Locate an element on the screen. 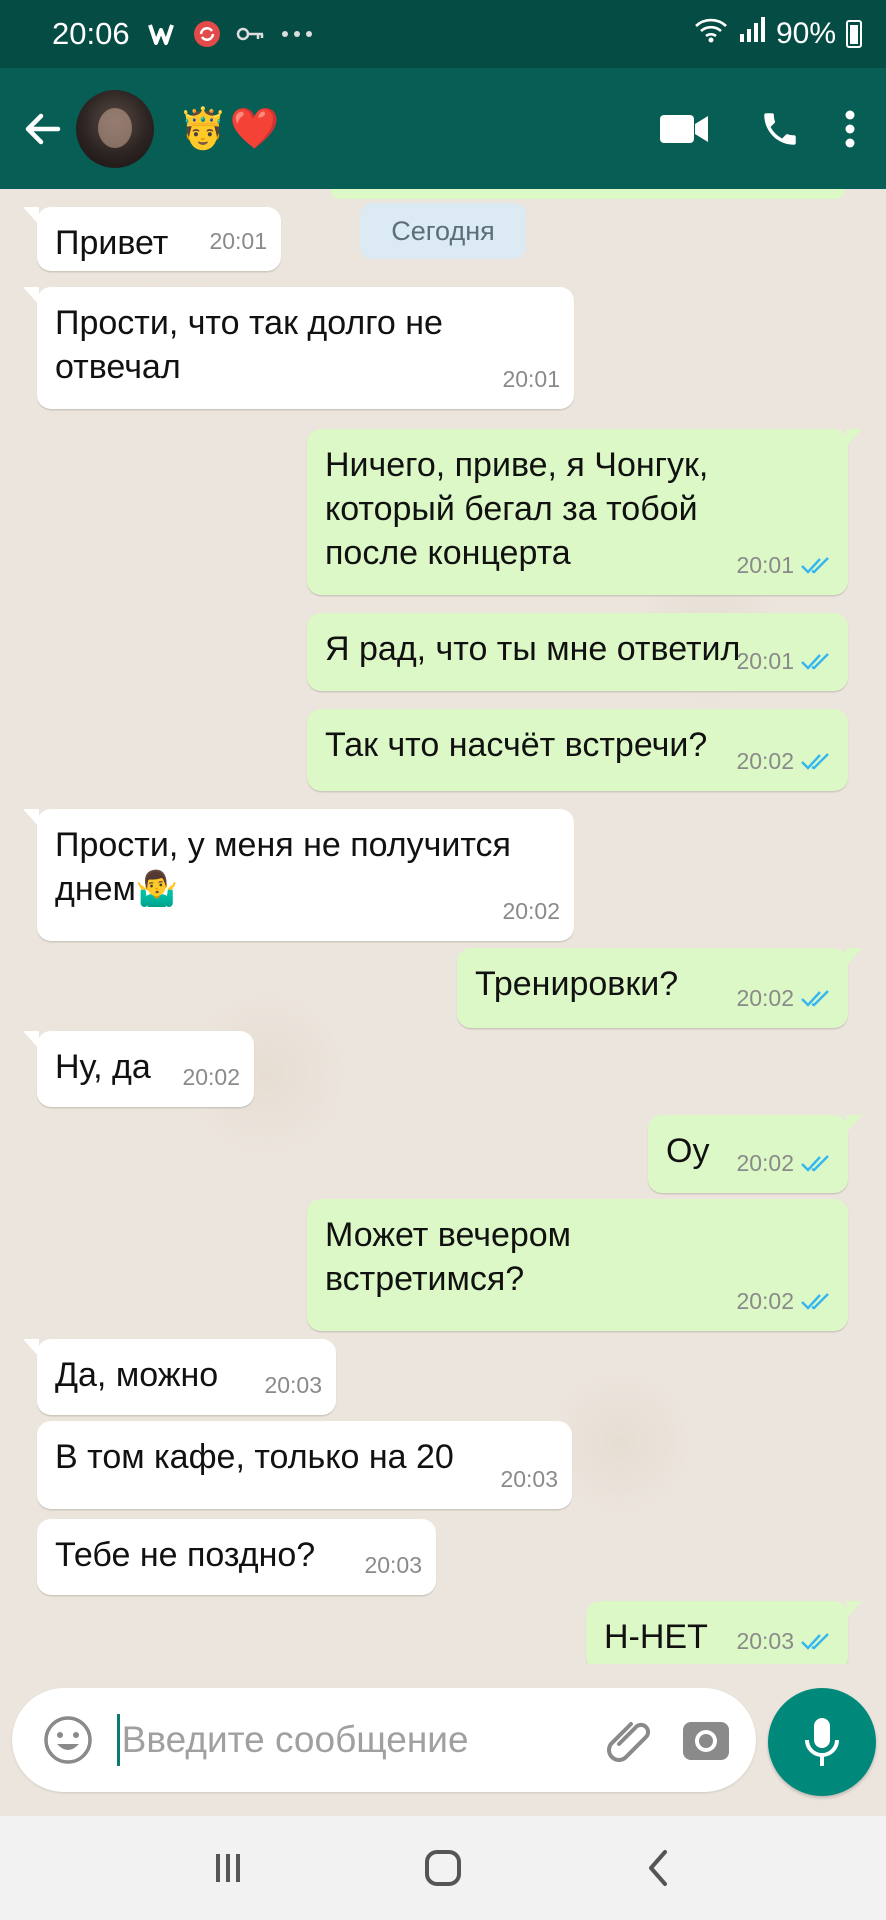 The image size is (886, 1920). more-dots is located at coordinates (297, 34).